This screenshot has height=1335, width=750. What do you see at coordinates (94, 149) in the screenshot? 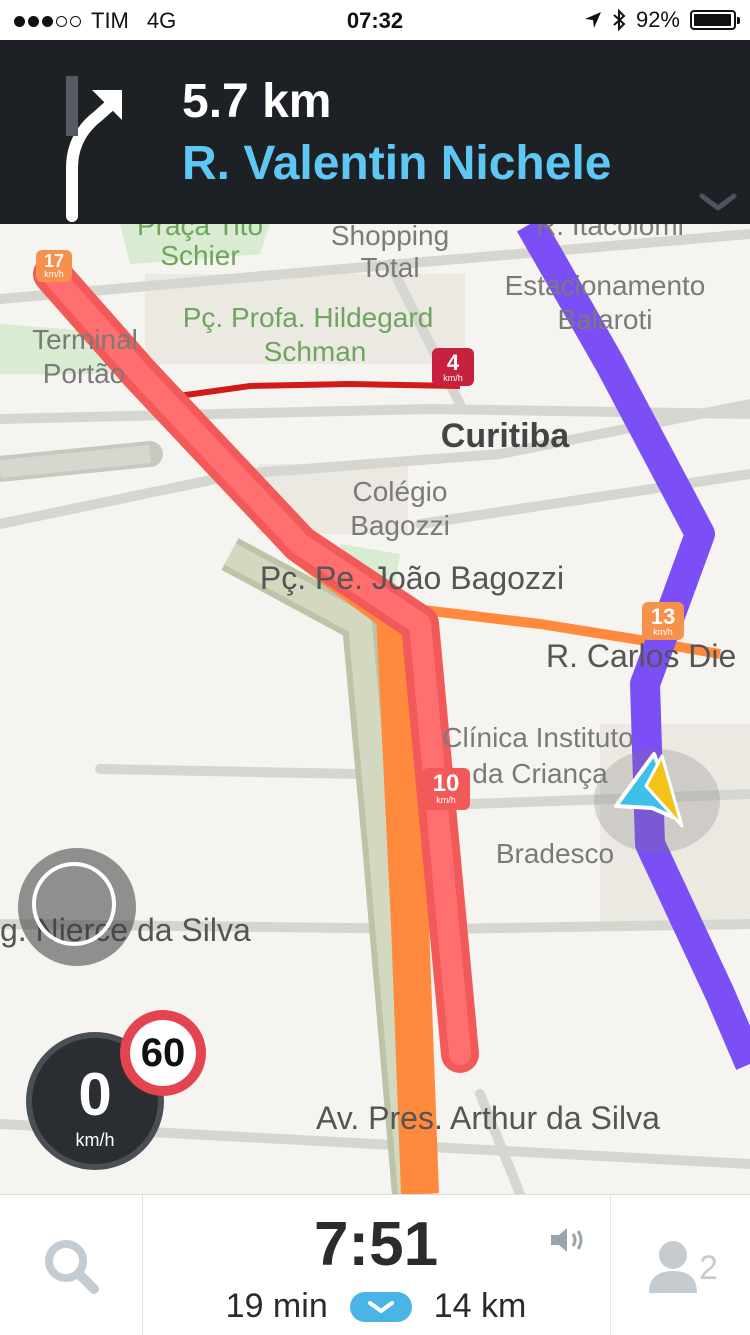
I see `turn-right-arrow-icon` at bounding box center [94, 149].